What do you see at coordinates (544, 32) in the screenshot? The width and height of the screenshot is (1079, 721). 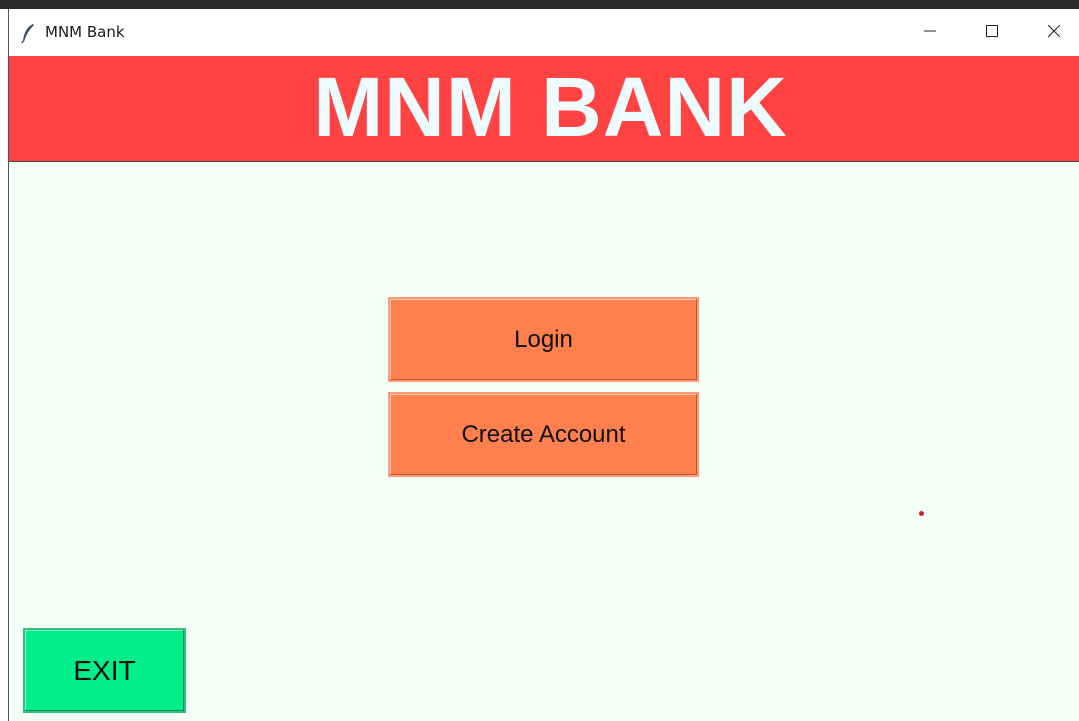 I see `title-bar: MNM Bank` at bounding box center [544, 32].